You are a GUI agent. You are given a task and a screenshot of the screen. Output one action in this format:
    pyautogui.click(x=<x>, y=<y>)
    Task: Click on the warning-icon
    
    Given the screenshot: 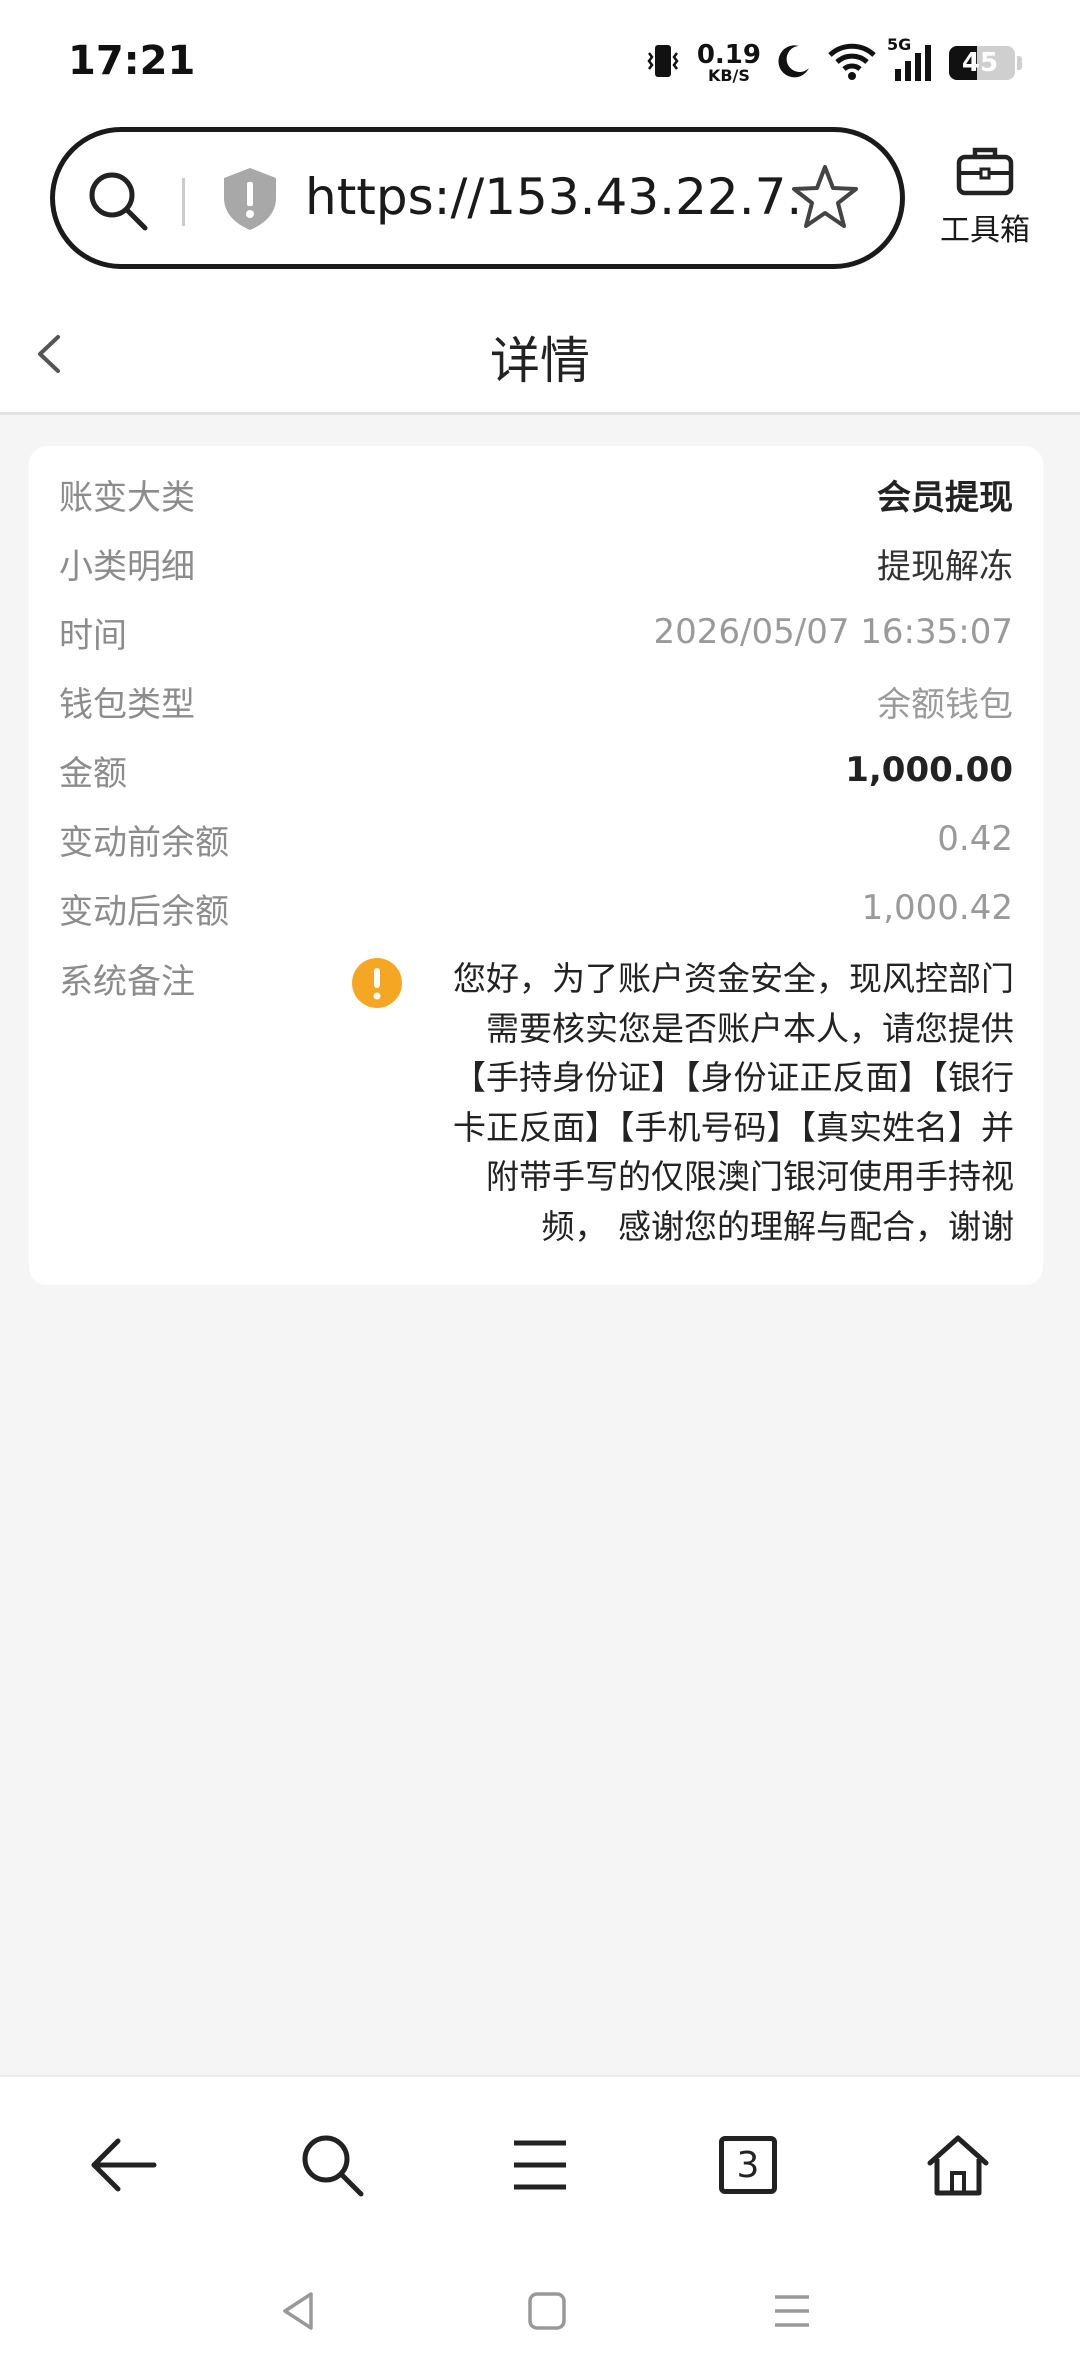 What is the action you would take?
    pyautogui.click(x=377, y=983)
    